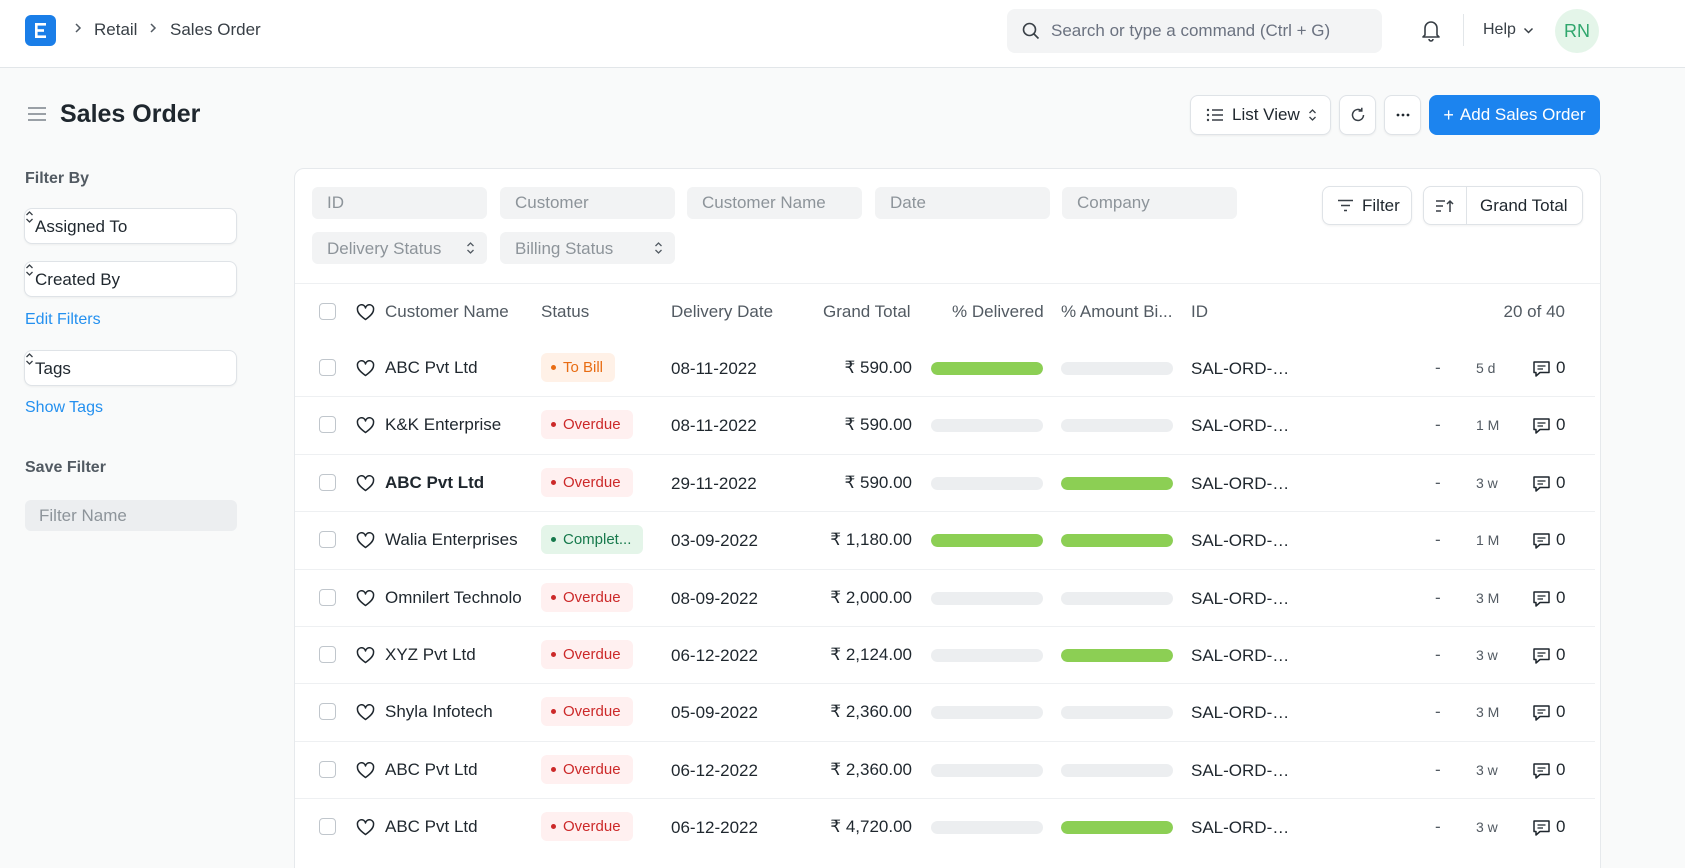 The image size is (1685, 868). What do you see at coordinates (327, 311) in the screenshot?
I see `select-all-checkbox` at bounding box center [327, 311].